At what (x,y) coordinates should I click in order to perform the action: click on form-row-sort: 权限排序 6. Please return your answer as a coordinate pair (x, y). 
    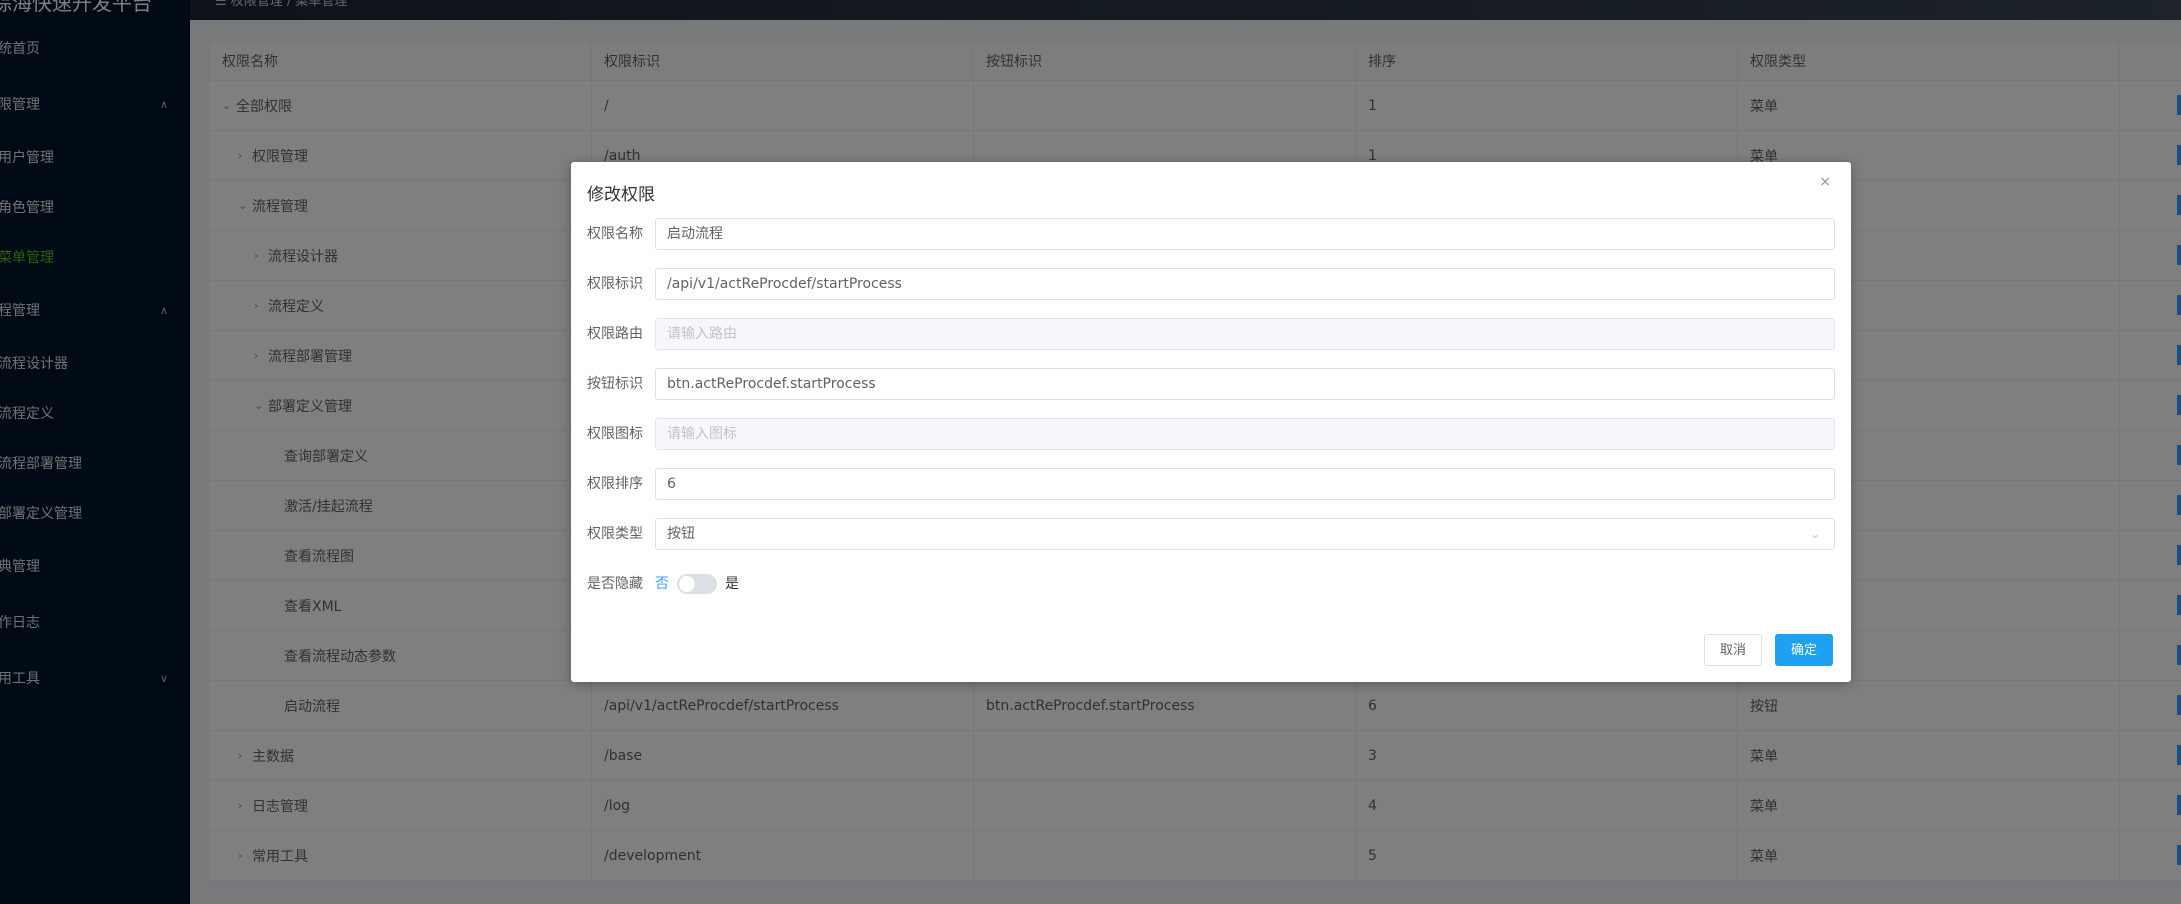
    Looking at the image, I should click on (1211, 484).